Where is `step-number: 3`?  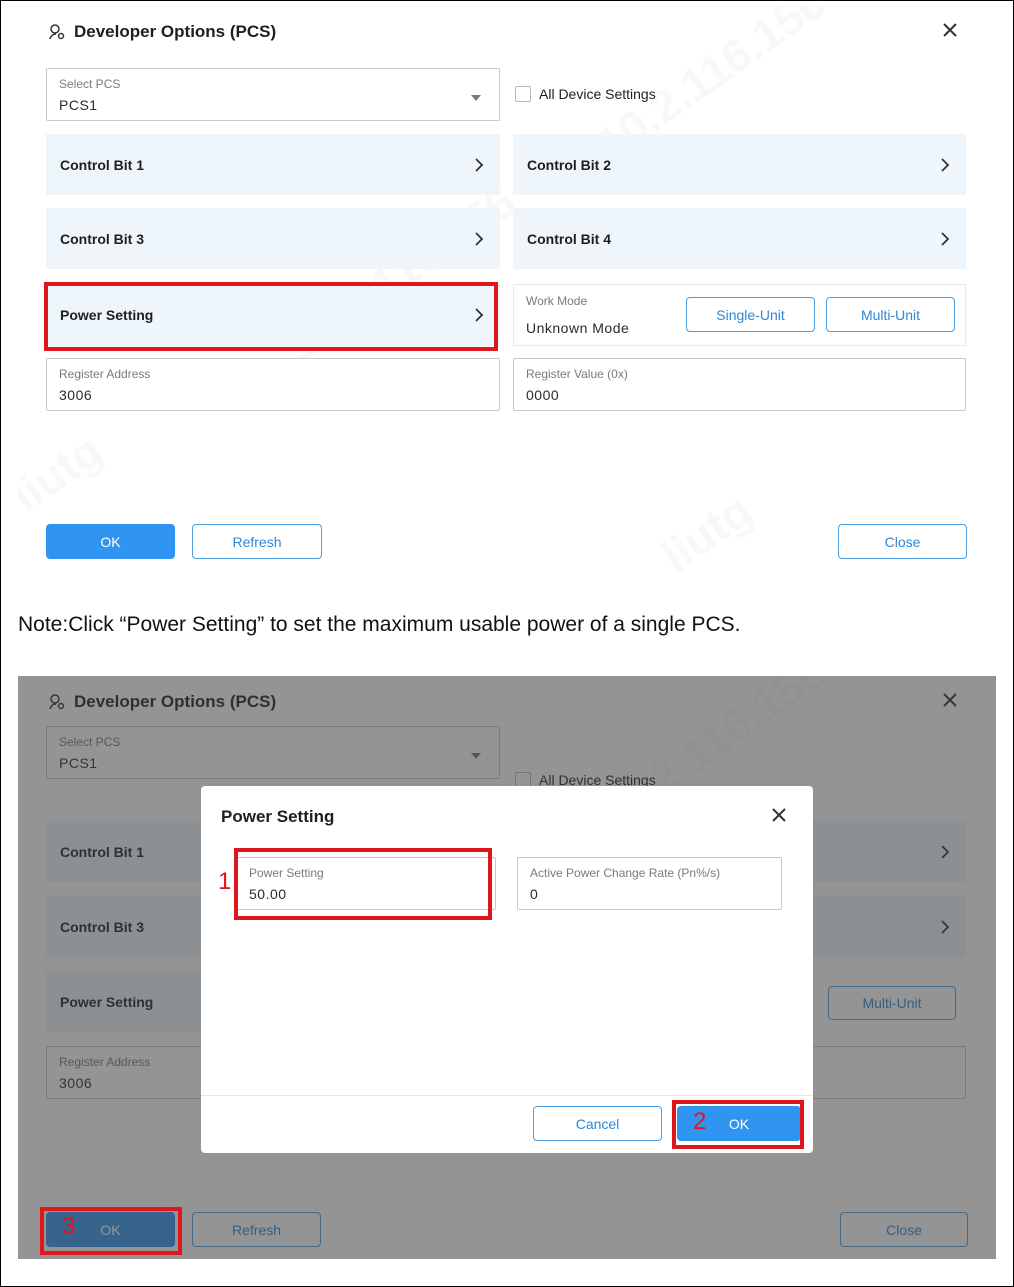
step-number: 3 is located at coordinates (69, 1226).